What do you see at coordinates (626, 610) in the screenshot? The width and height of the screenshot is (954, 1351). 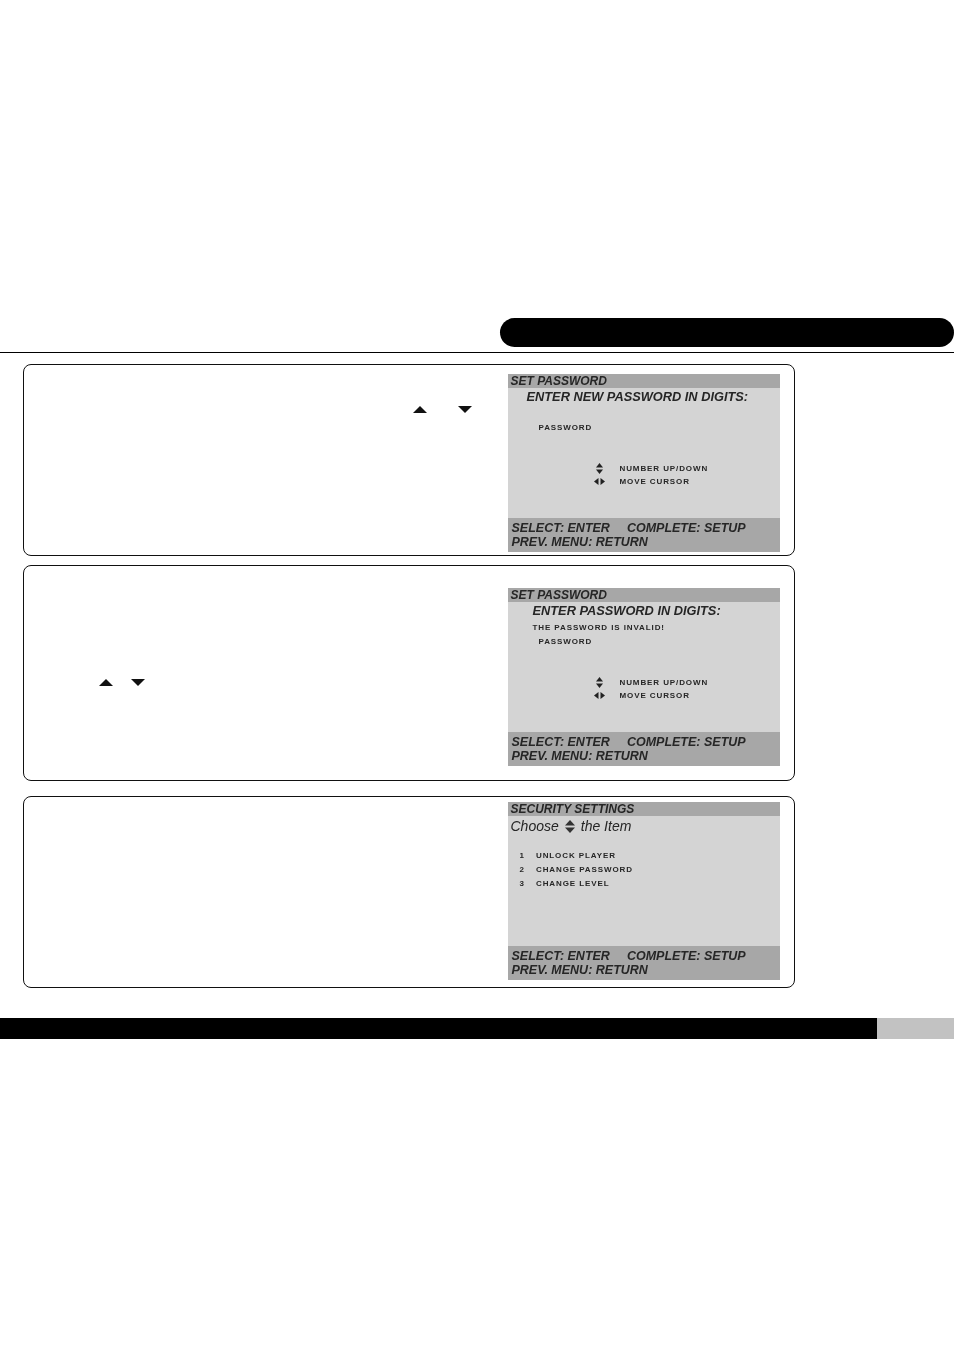 I see `screen-prompt: ENTER PASSWORD IN DIGITS:` at bounding box center [626, 610].